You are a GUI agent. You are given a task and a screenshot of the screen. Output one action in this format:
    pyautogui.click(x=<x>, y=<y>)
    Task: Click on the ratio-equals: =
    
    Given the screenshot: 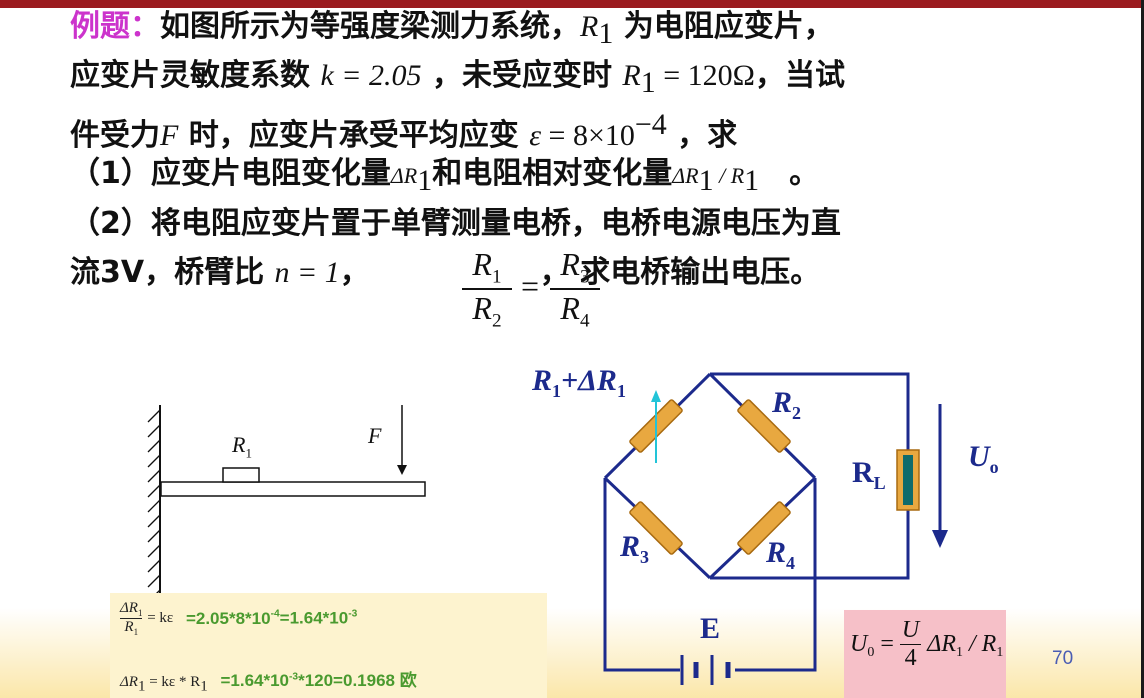 What is the action you would take?
    pyautogui.click(x=530, y=286)
    